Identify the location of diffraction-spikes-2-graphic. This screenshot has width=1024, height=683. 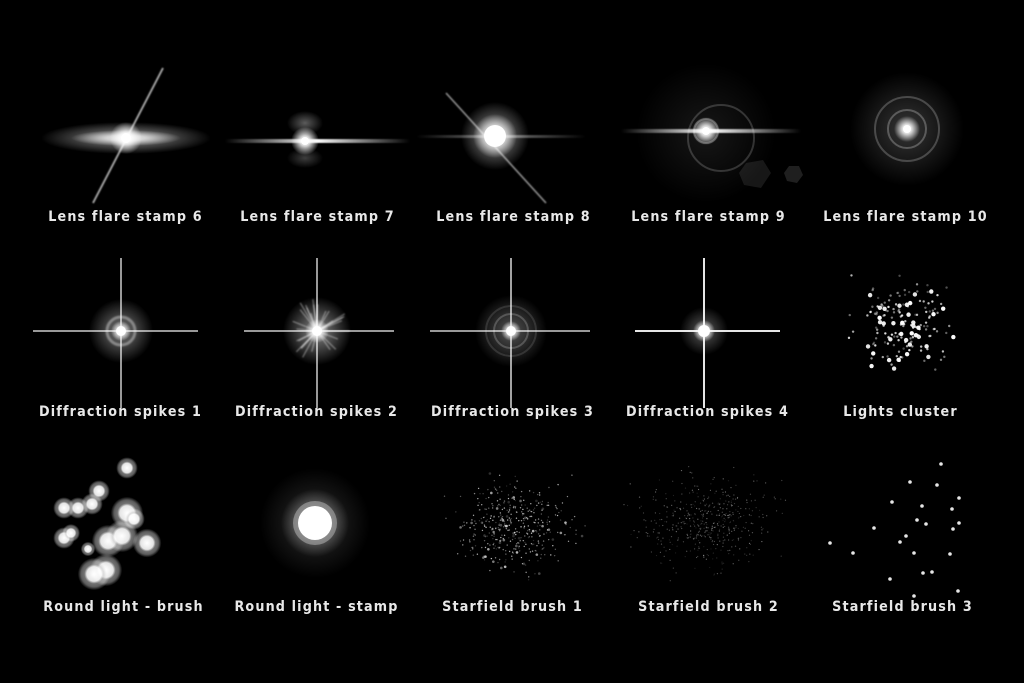
(319, 333).